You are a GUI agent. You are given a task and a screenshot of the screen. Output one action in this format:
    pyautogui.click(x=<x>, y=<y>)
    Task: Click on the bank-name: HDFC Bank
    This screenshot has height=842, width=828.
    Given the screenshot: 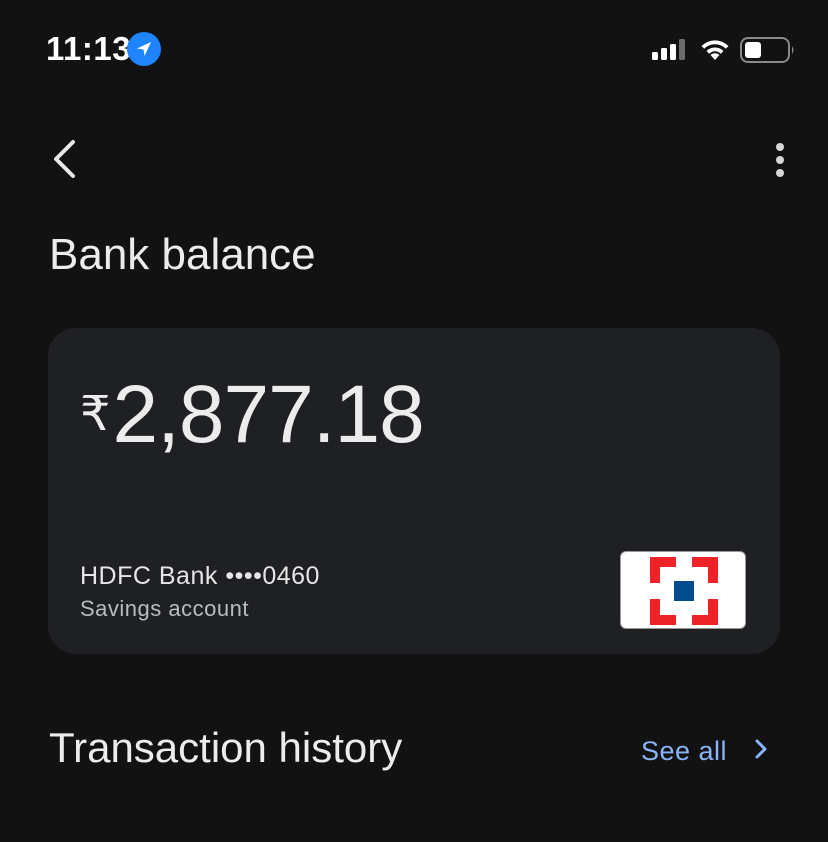 What is the action you would take?
    pyautogui.click(x=149, y=576)
    